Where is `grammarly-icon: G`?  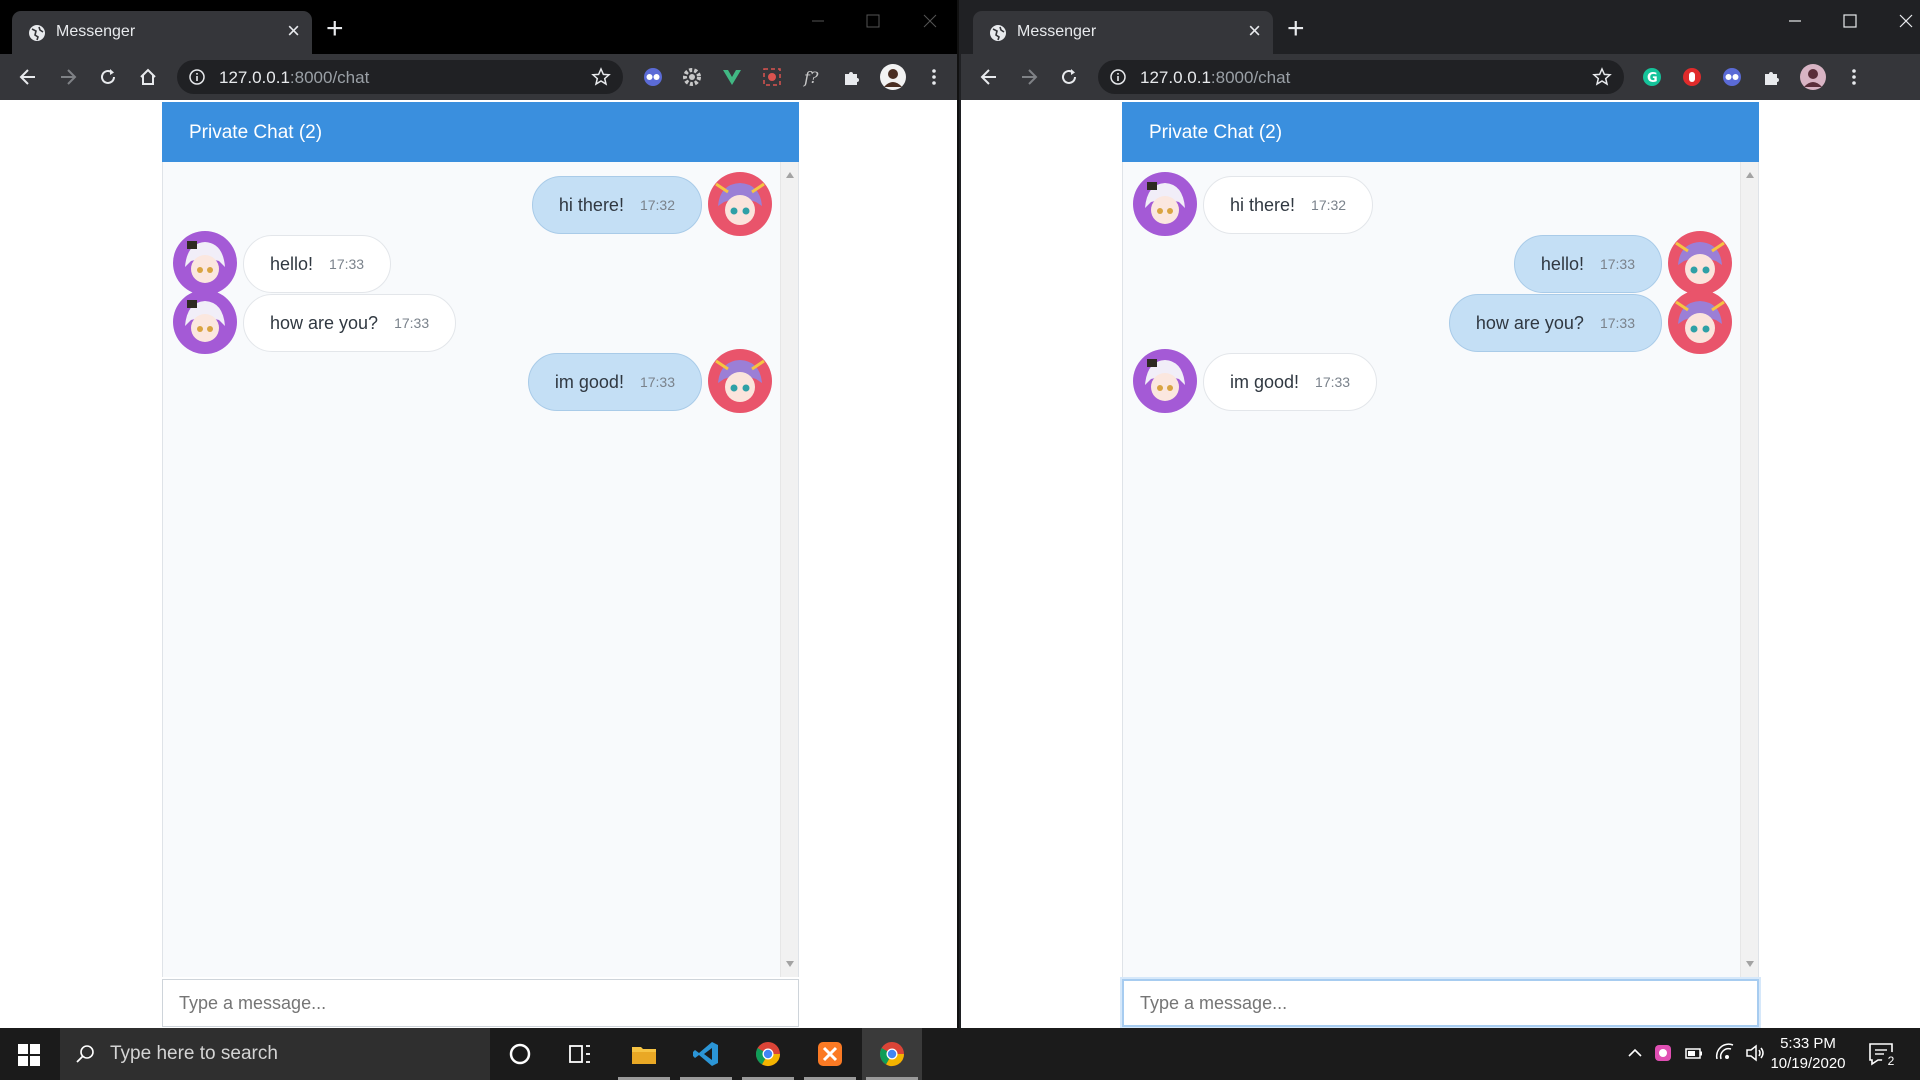 grammarly-icon: G is located at coordinates (1652, 77).